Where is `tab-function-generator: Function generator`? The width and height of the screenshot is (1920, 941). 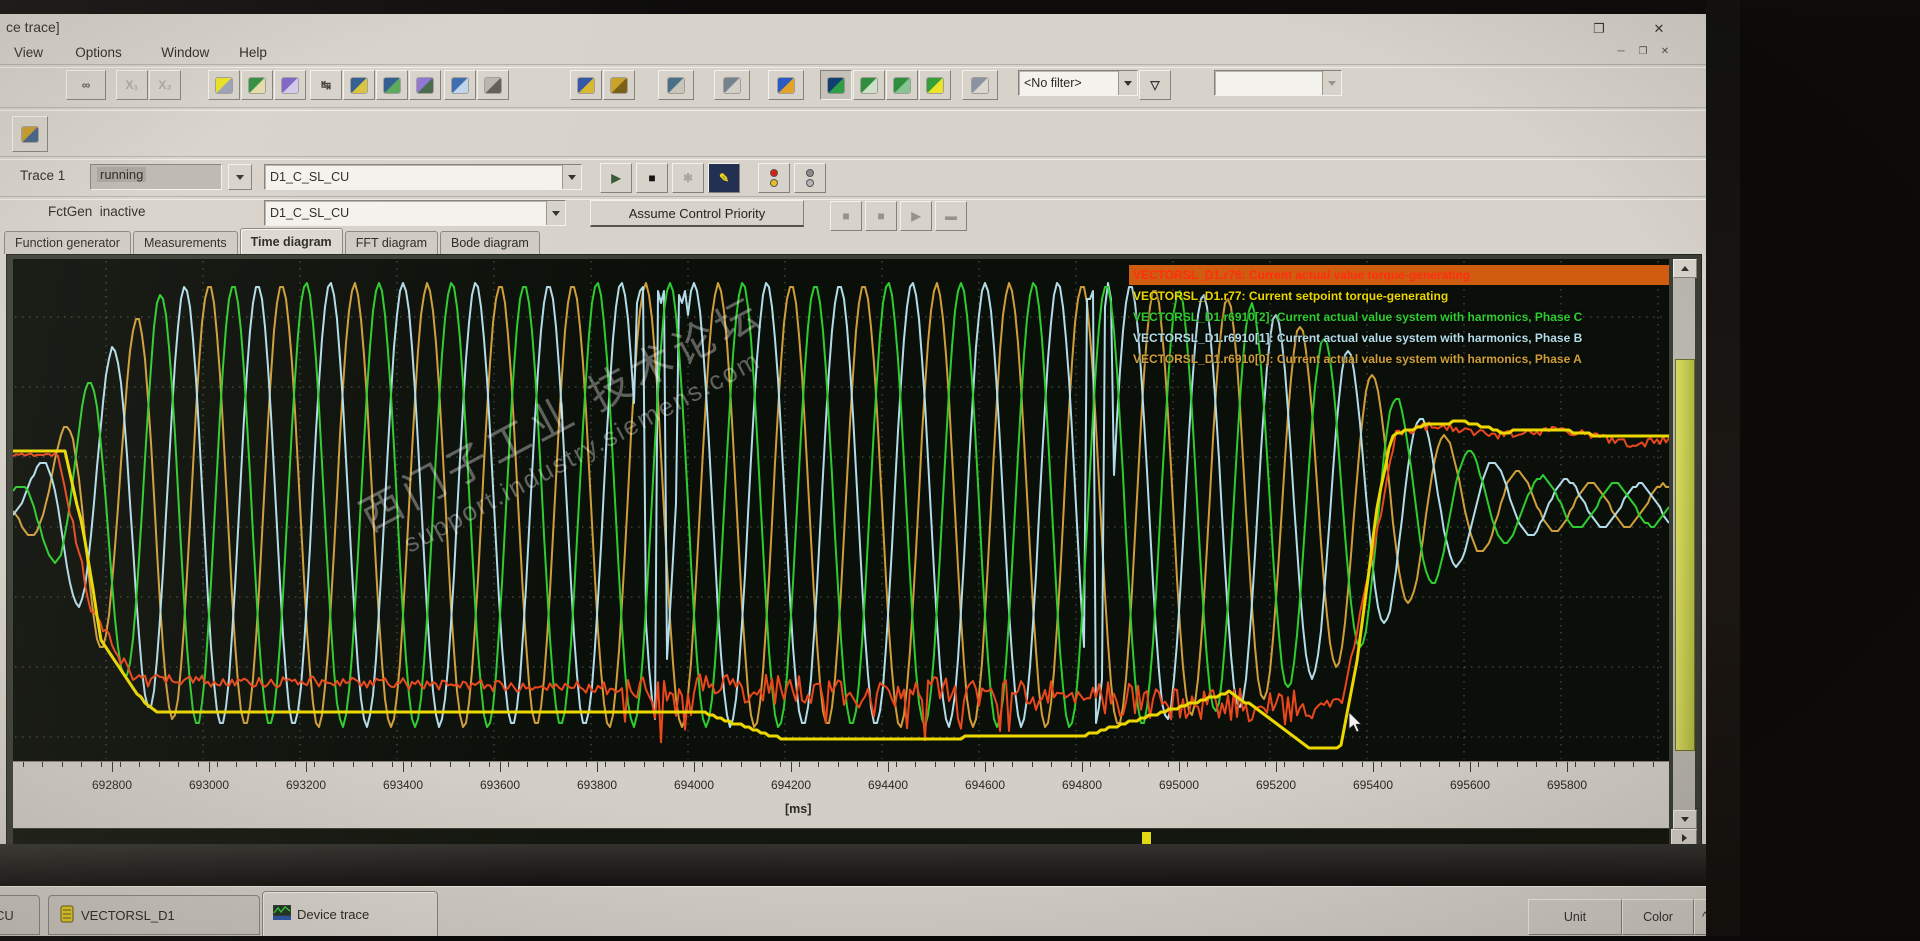
tab-function-generator: Function generator is located at coordinates (67, 242).